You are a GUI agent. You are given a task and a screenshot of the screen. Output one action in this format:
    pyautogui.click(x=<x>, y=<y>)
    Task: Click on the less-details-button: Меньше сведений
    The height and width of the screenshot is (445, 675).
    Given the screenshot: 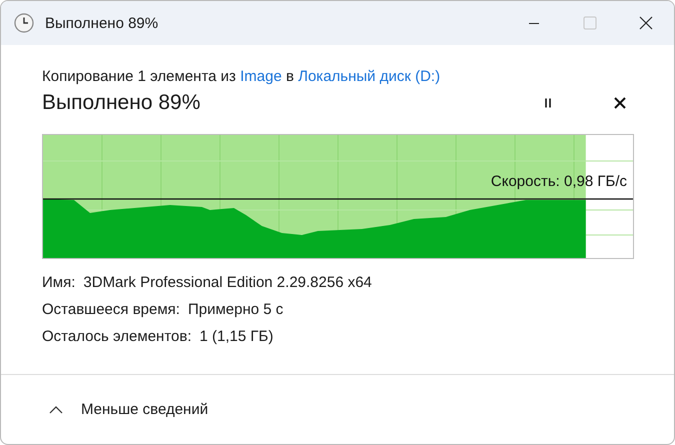 What is the action you would take?
    pyautogui.click(x=128, y=409)
    